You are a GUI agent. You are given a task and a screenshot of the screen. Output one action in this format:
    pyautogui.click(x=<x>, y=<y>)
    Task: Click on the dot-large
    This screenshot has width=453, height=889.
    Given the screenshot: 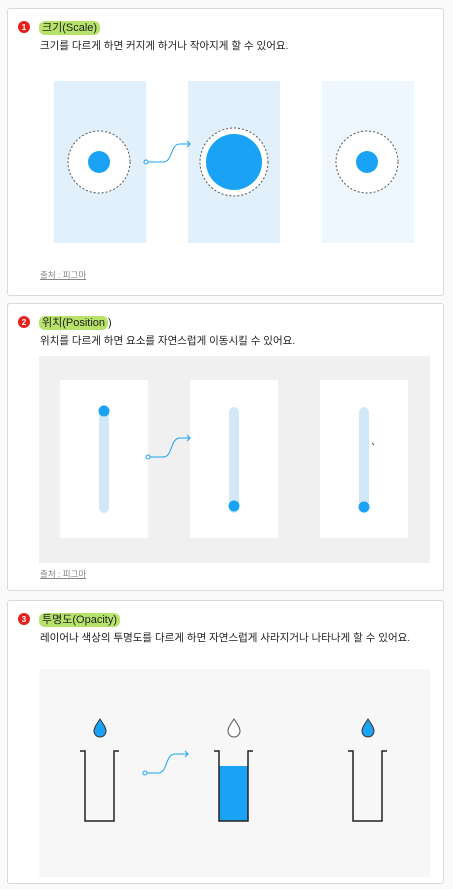 What is the action you would take?
    pyautogui.click(x=234, y=162)
    